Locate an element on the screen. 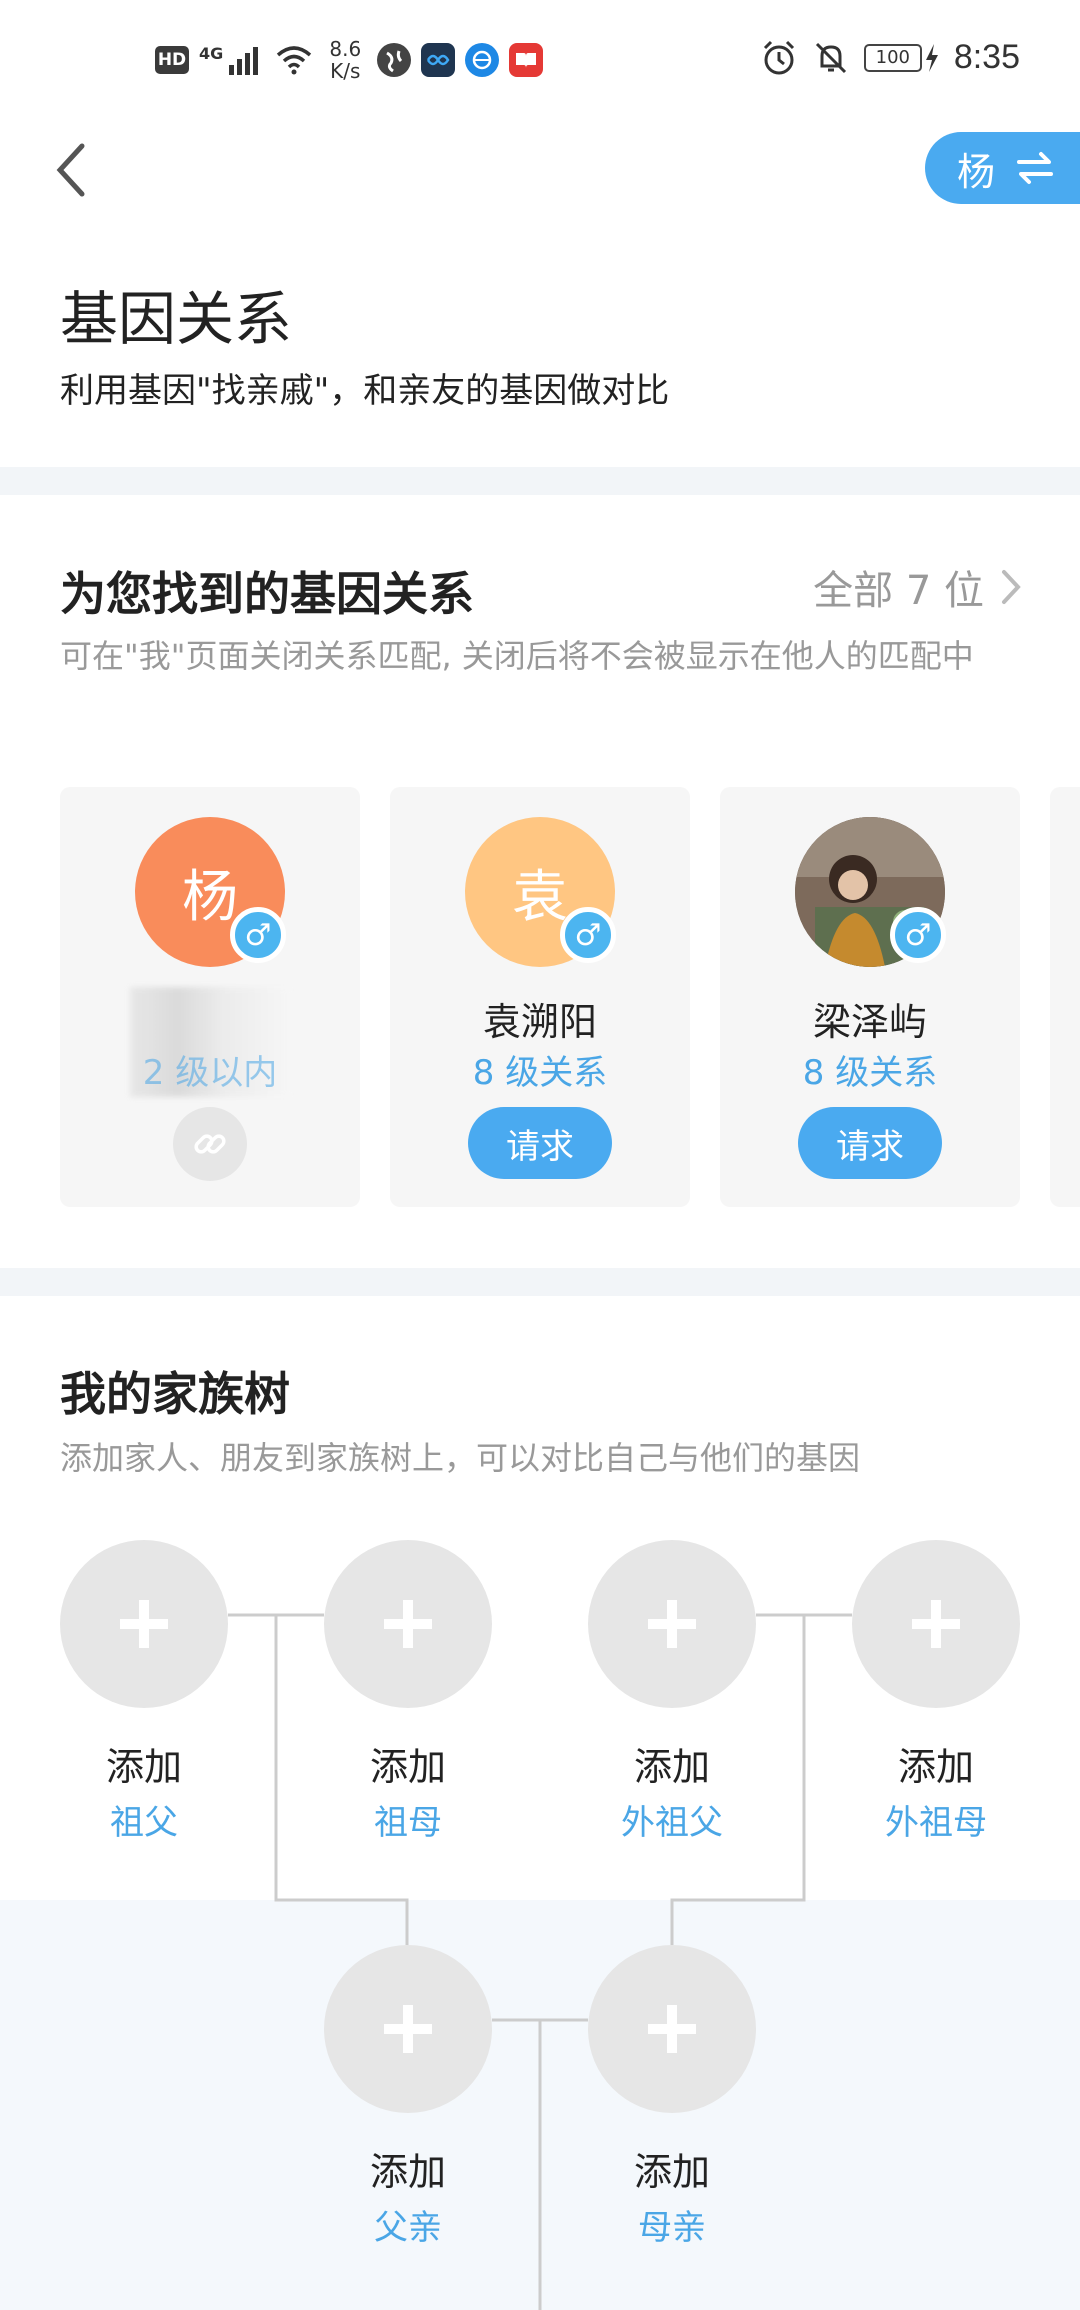  chevron-right-icon is located at coordinates (1011, 587).